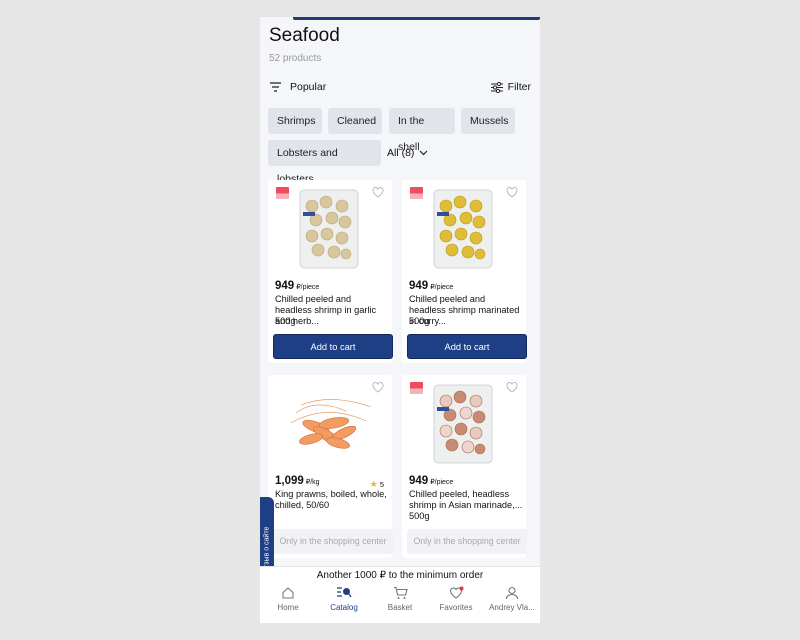  I want to click on chevron-down-icon, so click(423, 153).